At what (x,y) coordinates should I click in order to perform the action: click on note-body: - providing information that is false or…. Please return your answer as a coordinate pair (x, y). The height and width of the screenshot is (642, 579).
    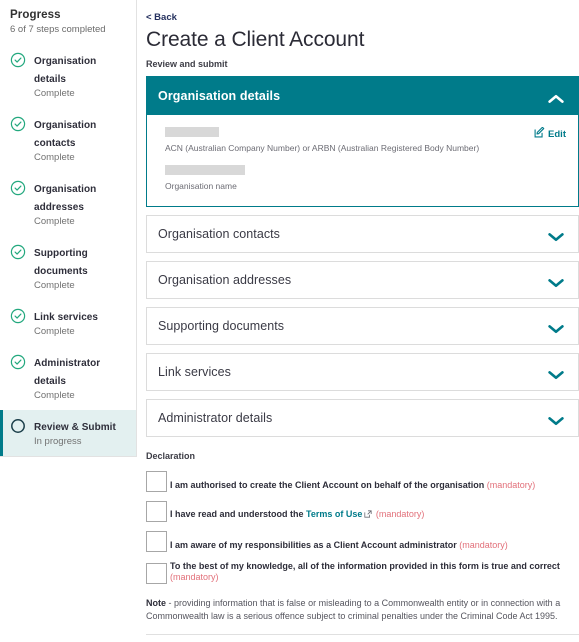
    Looking at the image, I should click on (353, 609).